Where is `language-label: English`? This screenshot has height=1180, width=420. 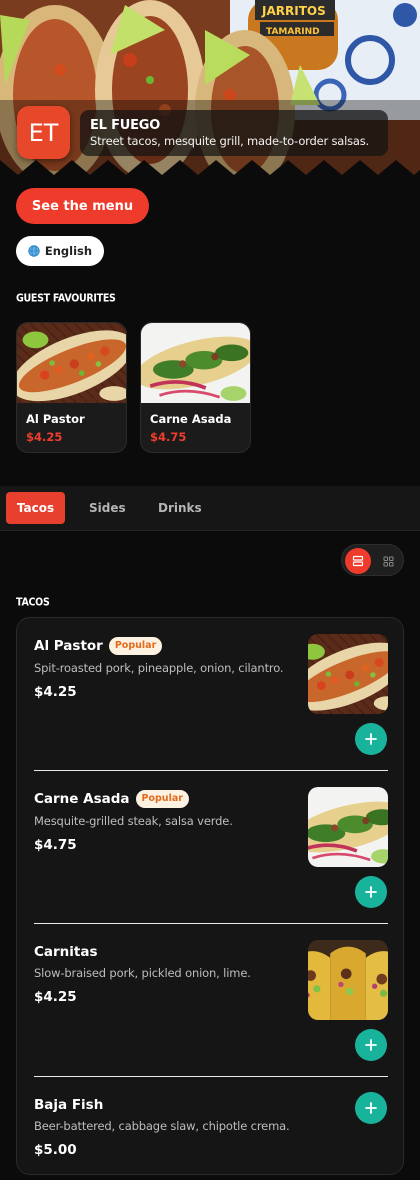 language-label: English is located at coordinates (68, 251).